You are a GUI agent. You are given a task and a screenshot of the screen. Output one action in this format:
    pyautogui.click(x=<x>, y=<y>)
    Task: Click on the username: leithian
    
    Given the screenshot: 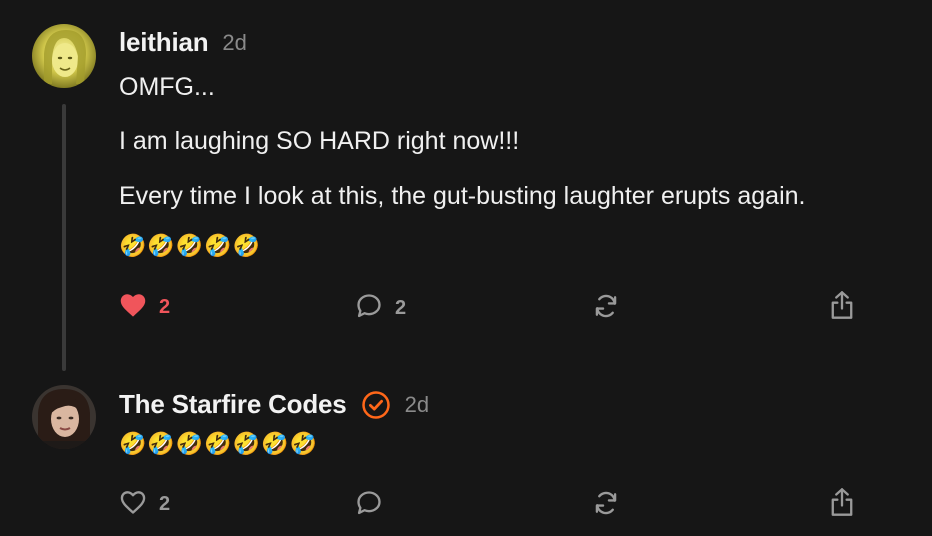 What is the action you would take?
    pyautogui.click(x=164, y=42)
    